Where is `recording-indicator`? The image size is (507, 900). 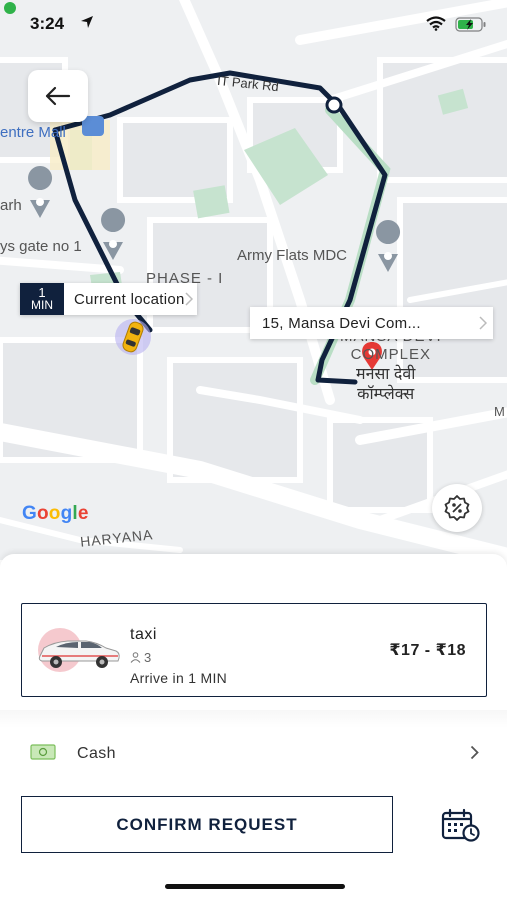
recording-indicator is located at coordinates (10, 8).